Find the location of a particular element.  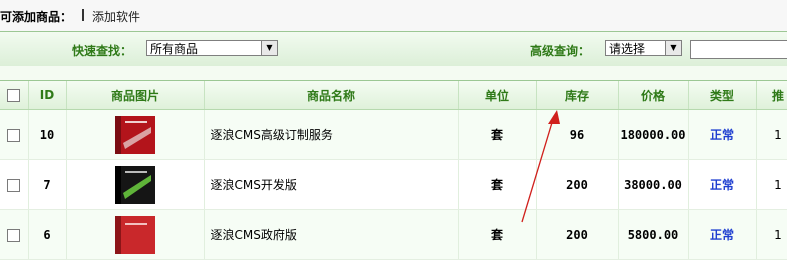

col-header-type: 类型 is located at coordinates (722, 95).